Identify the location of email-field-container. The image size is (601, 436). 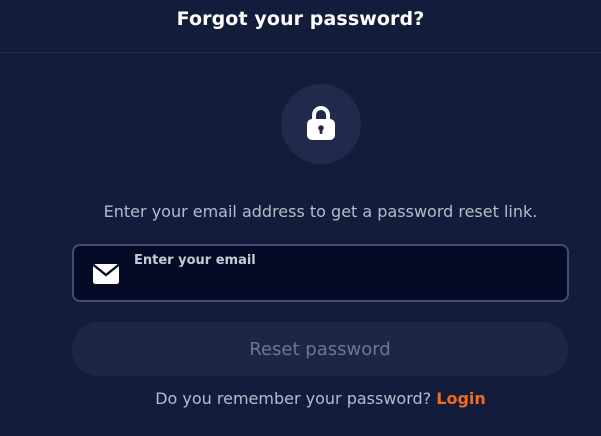
(320, 273).